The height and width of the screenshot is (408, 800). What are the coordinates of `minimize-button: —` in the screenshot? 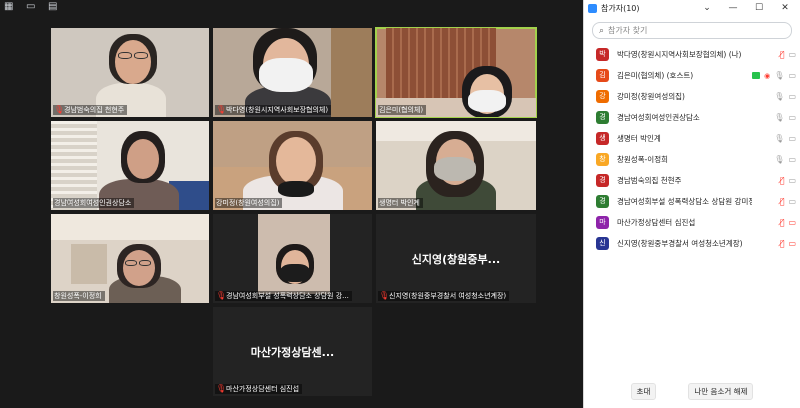 It's located at (733, 8).